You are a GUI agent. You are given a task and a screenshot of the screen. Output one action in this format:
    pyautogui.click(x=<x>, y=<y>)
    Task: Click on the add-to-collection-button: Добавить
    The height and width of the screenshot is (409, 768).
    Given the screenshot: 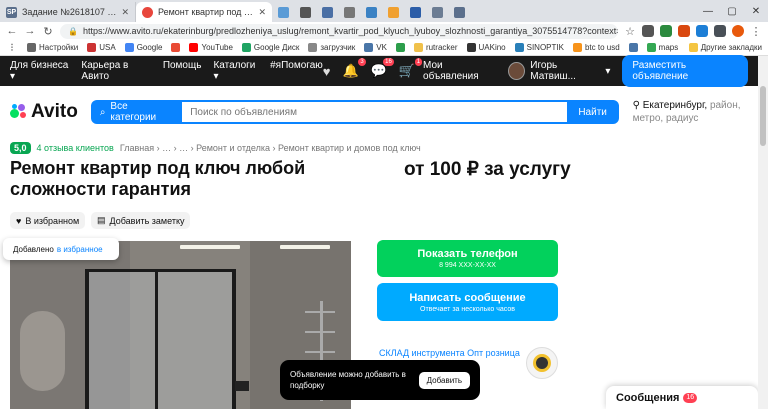 What is the action you would take?
    pyautogui.click(x=444, y=380)
    